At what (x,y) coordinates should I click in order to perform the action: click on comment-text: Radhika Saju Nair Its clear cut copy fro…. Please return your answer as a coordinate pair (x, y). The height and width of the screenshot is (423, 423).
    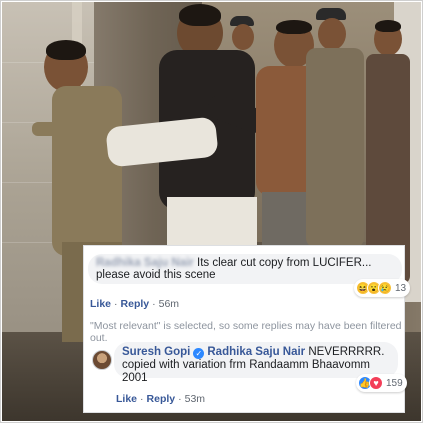
    Looking at the image, I should click on (246, 269).